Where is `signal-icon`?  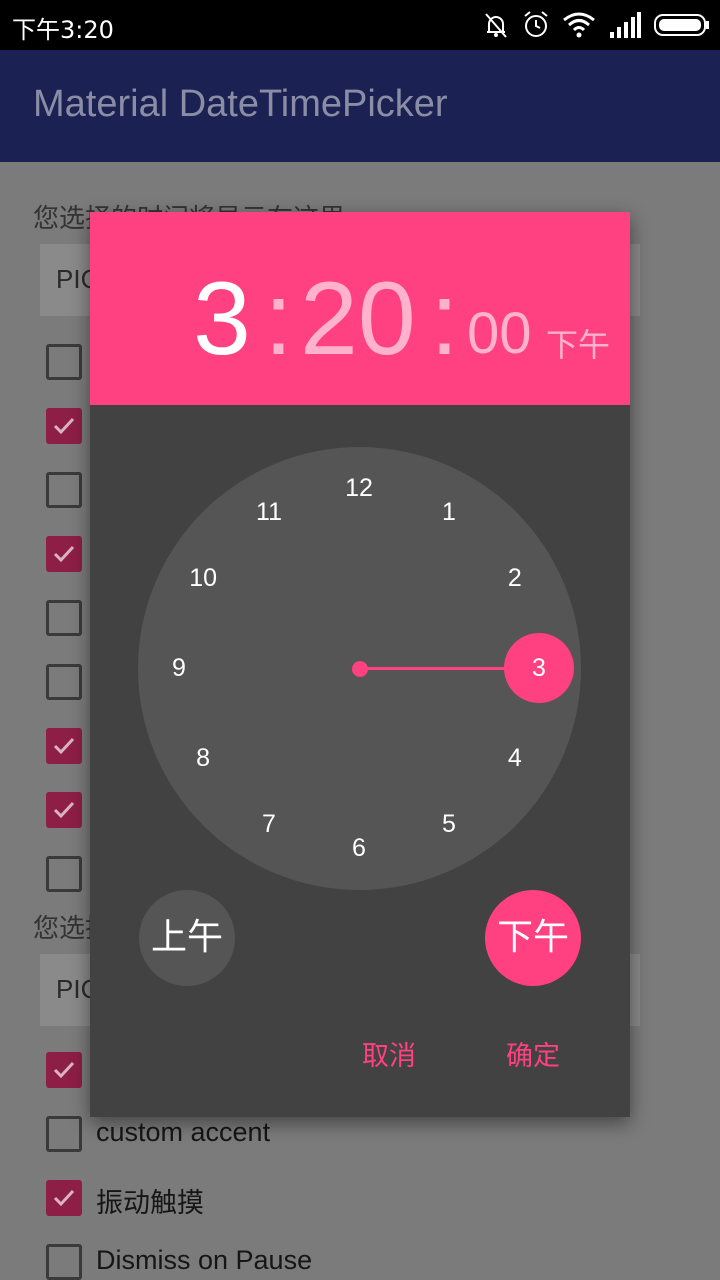 signal-icon is located at coordinates (625, 25).